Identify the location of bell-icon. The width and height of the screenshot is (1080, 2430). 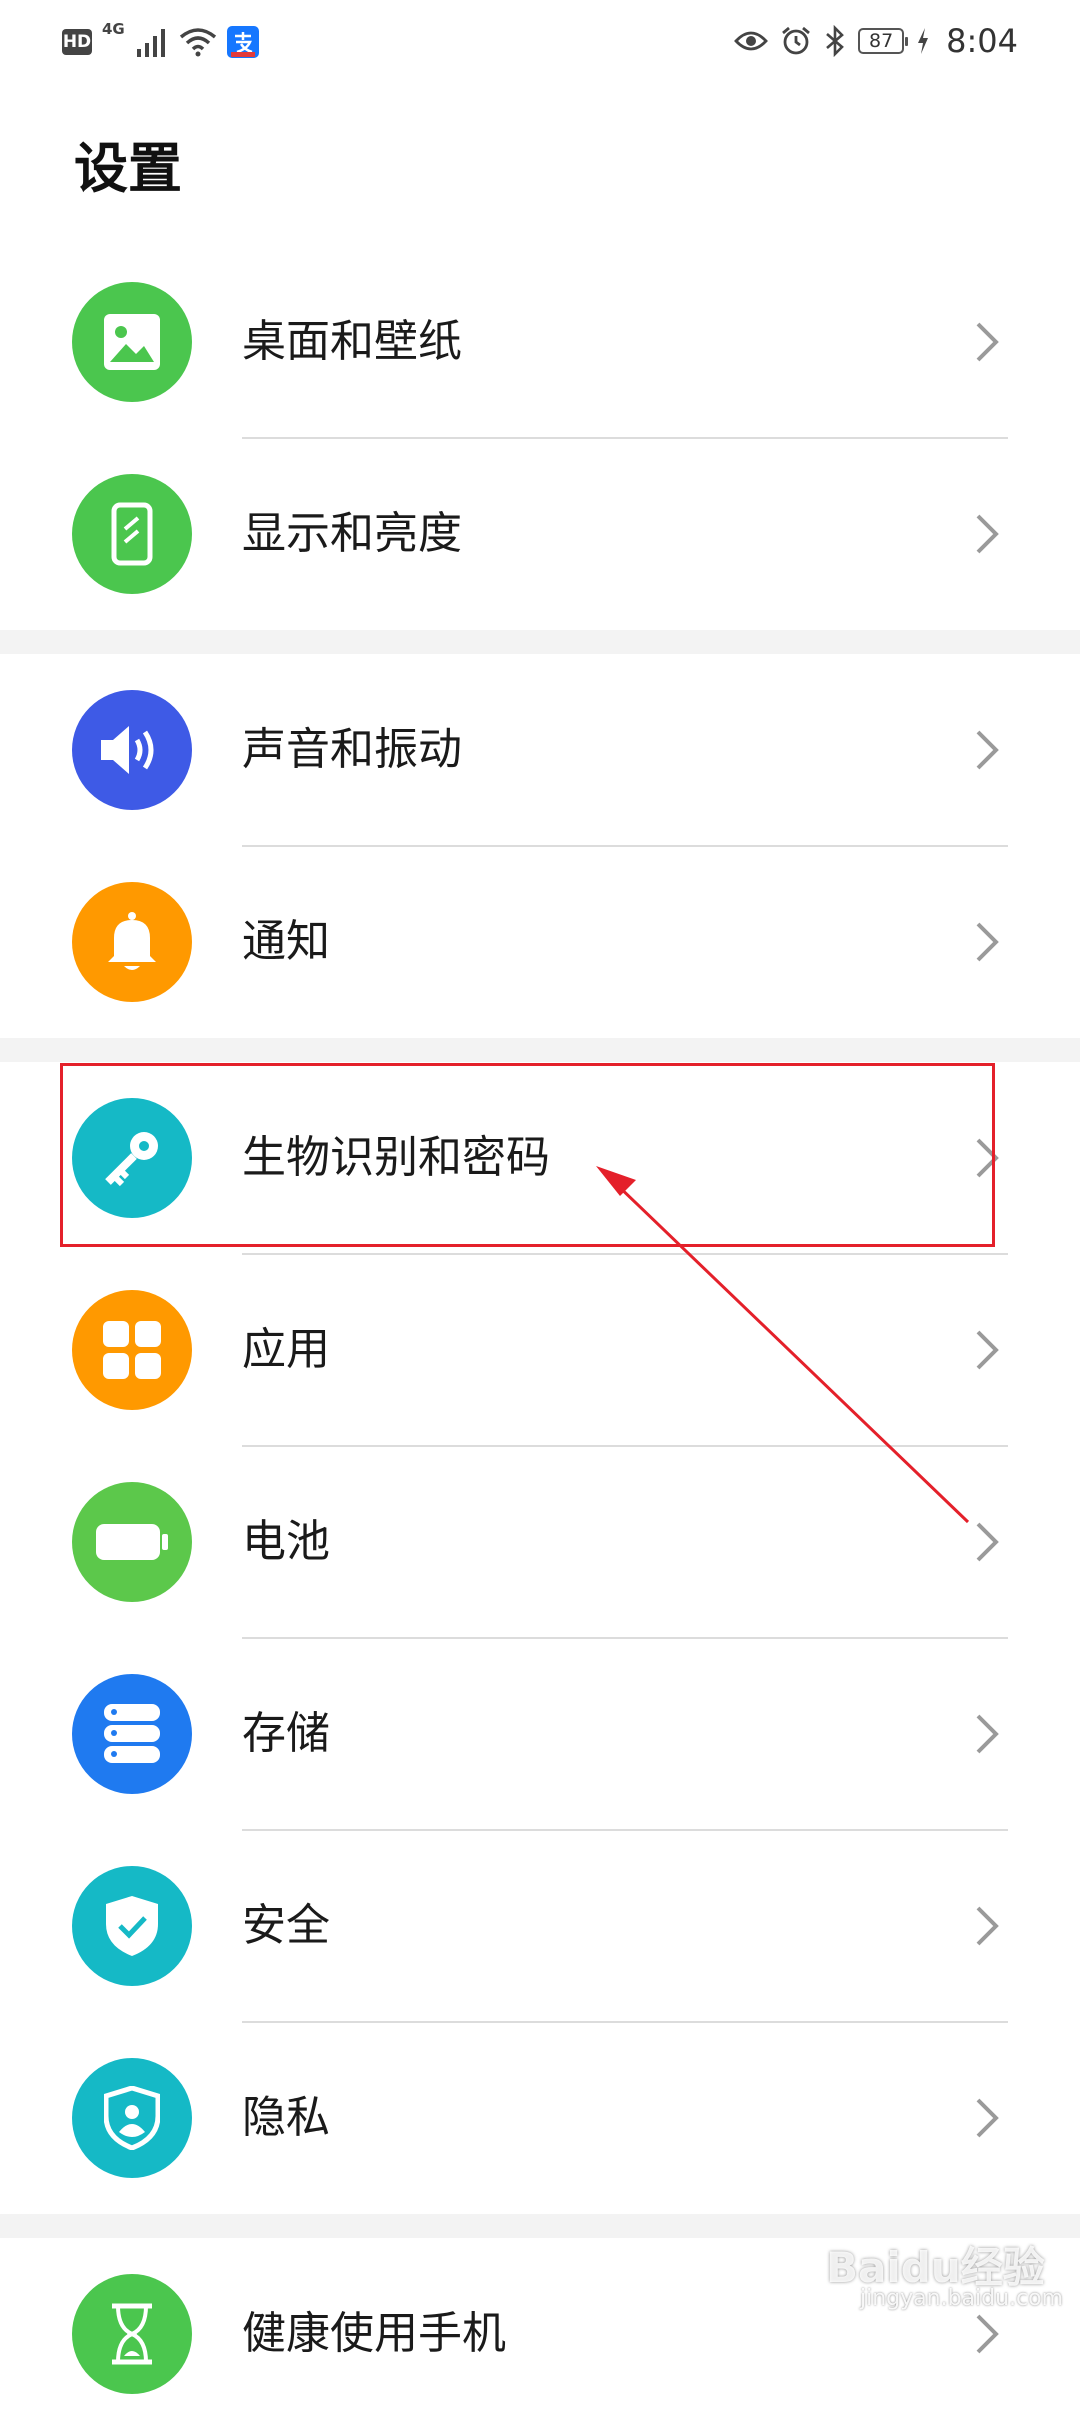
(132, 942).